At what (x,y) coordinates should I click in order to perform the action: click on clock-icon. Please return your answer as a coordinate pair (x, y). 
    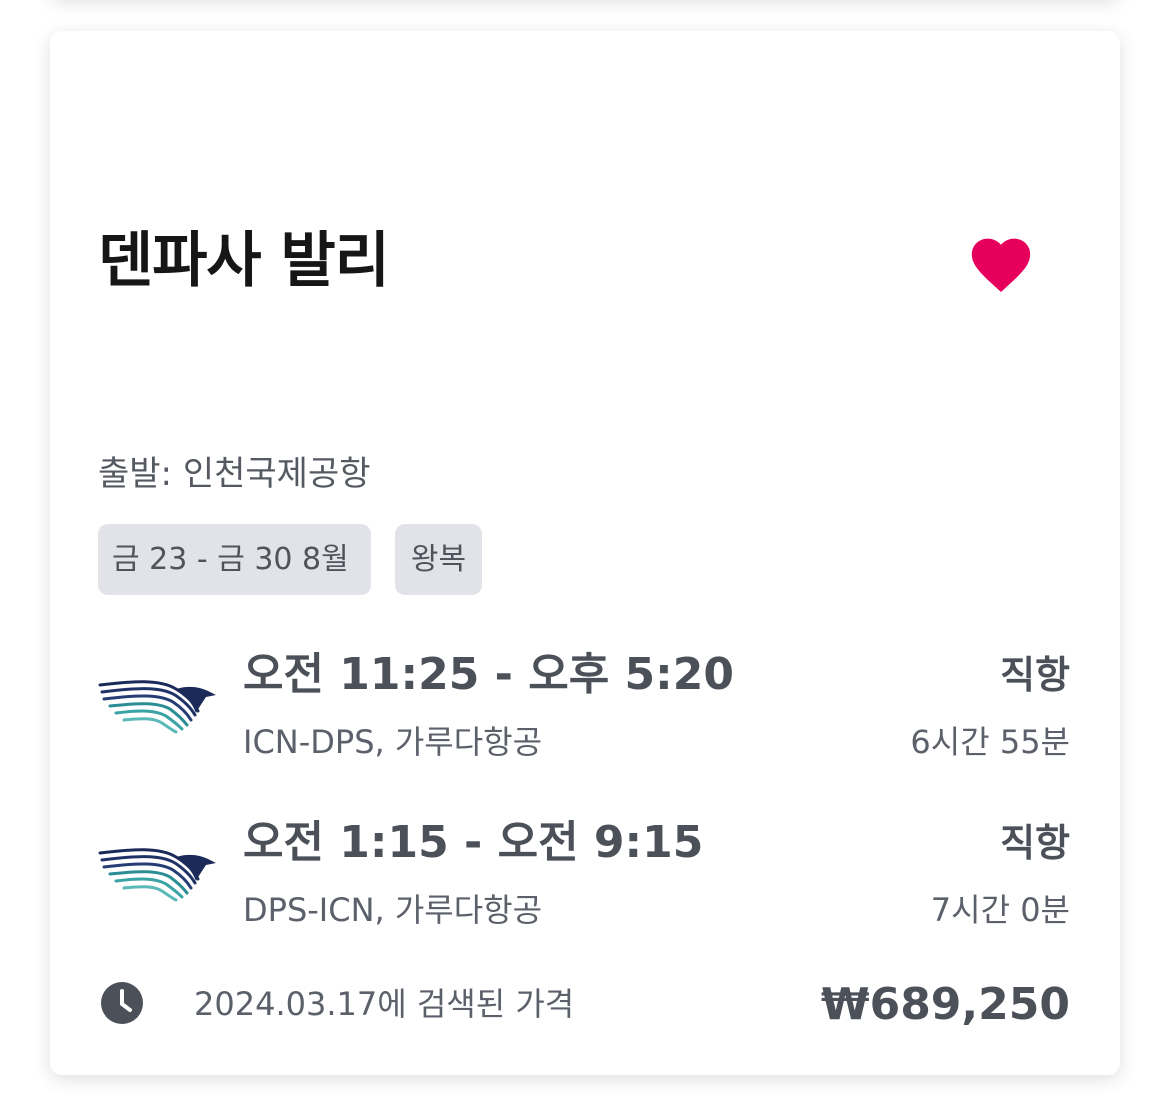
    Looking at the image, I should click on (122, 1003).